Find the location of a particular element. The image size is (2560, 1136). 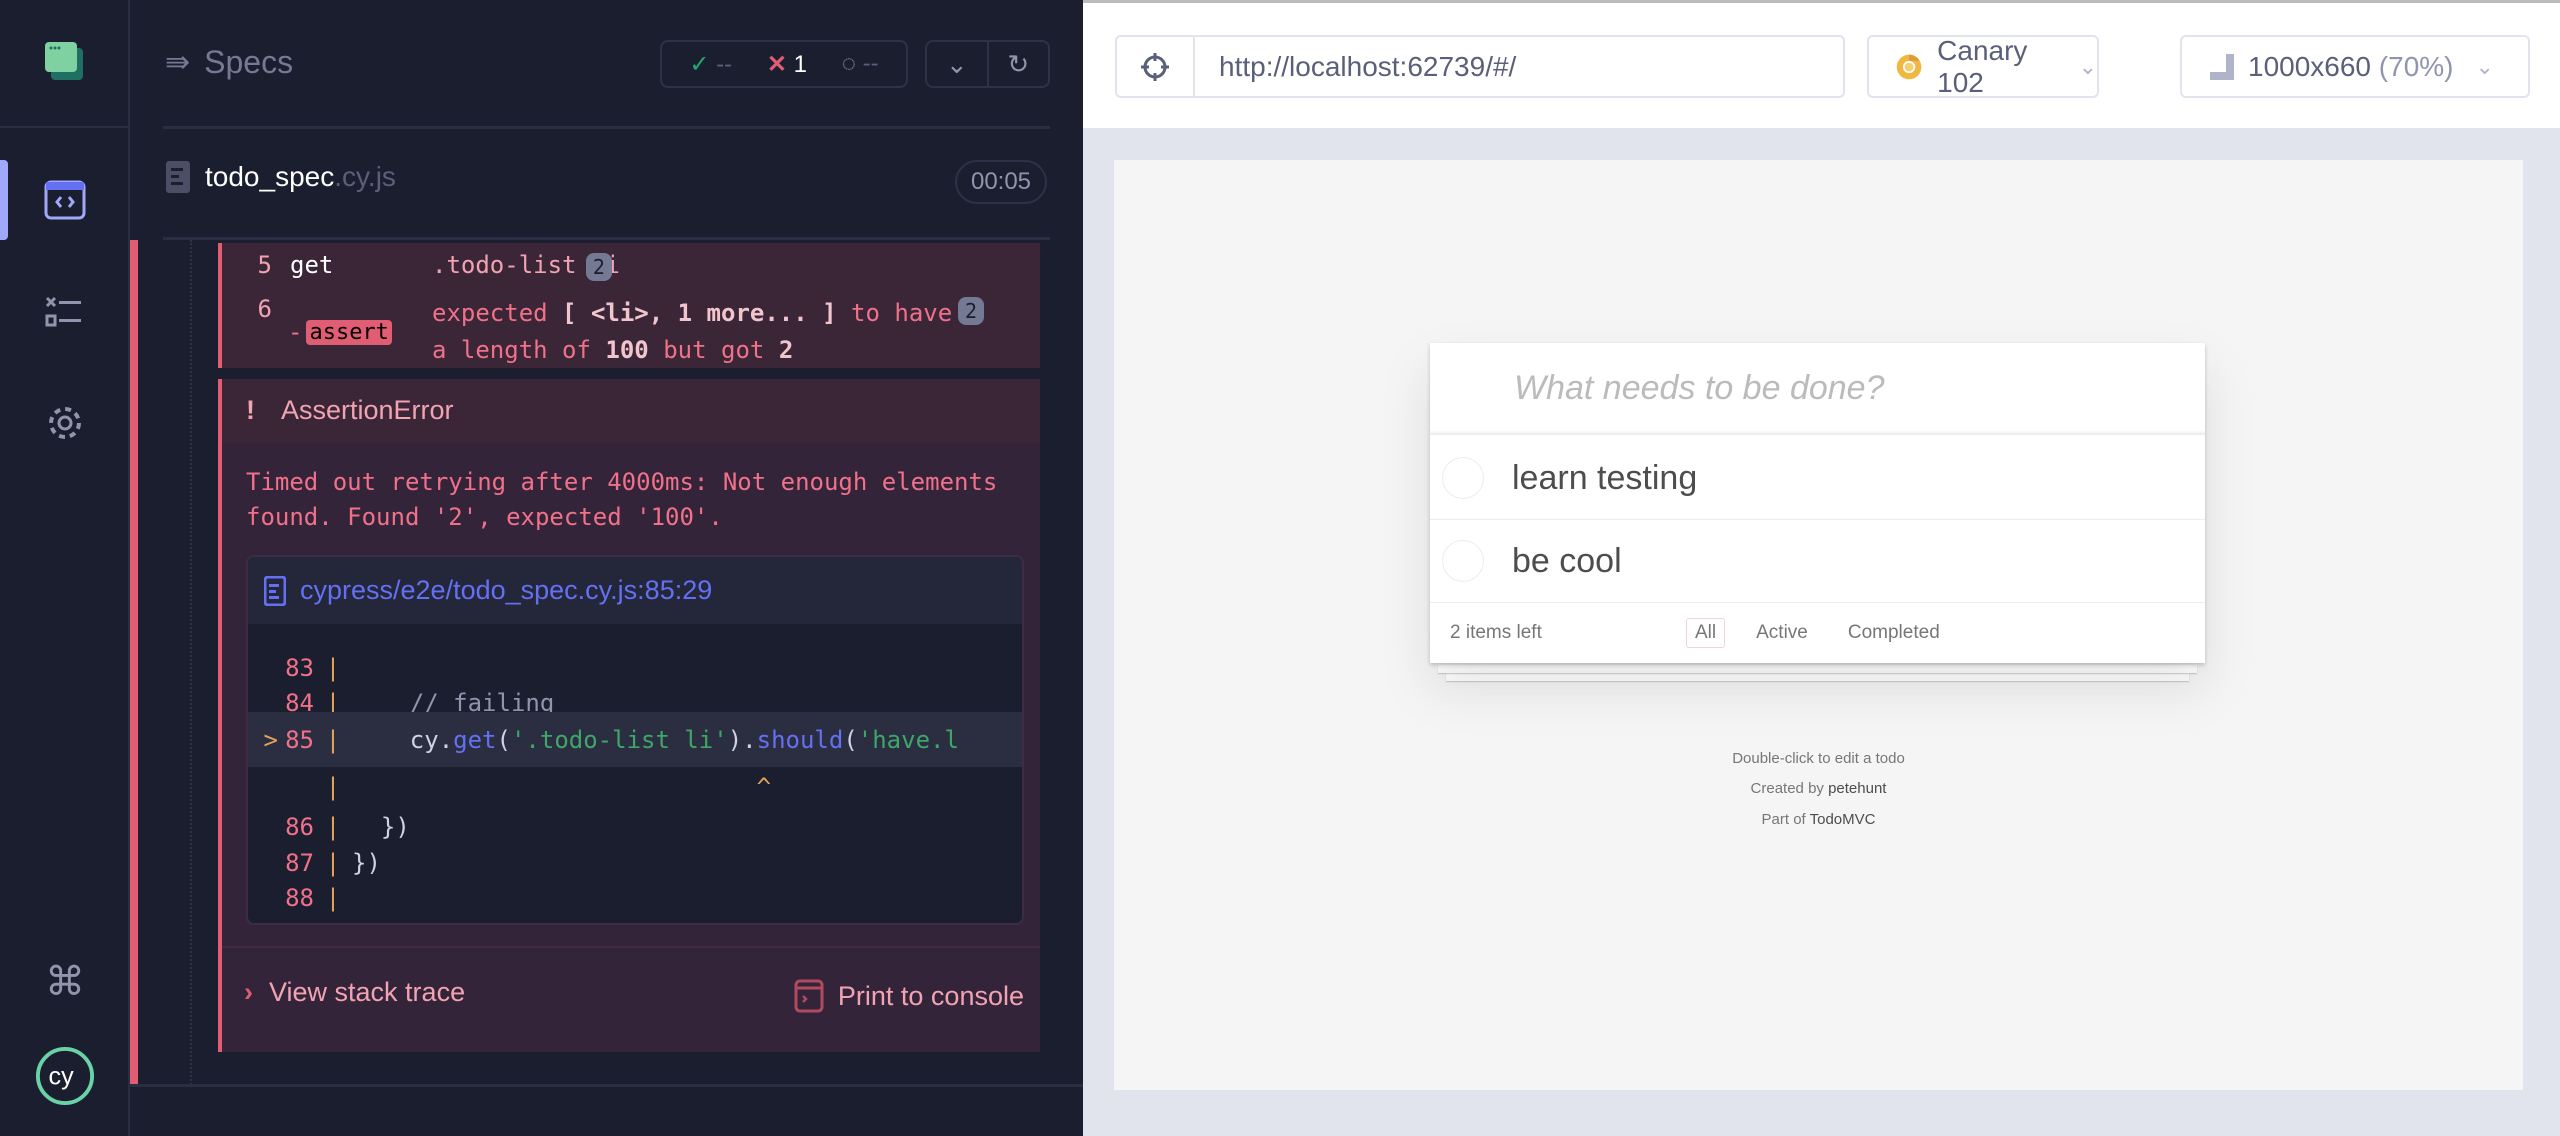

command-key-icon: ⌘ is located at coordinates (65, 982).